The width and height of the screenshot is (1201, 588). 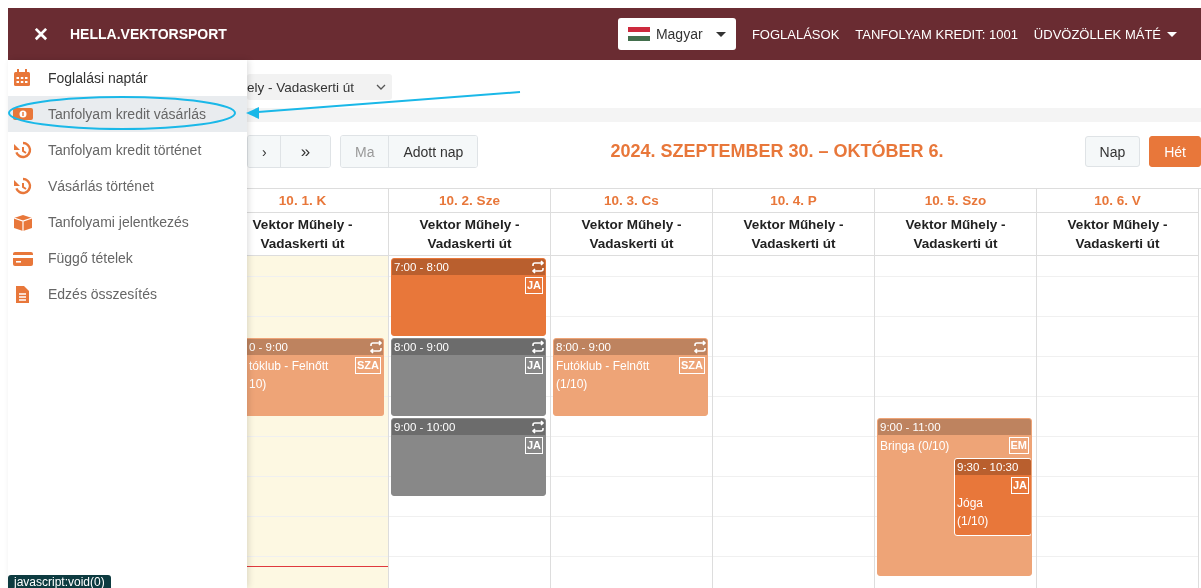 I want to click on brand-name: HELLA.VEKTORSPORT, so click(x=149, y=34).